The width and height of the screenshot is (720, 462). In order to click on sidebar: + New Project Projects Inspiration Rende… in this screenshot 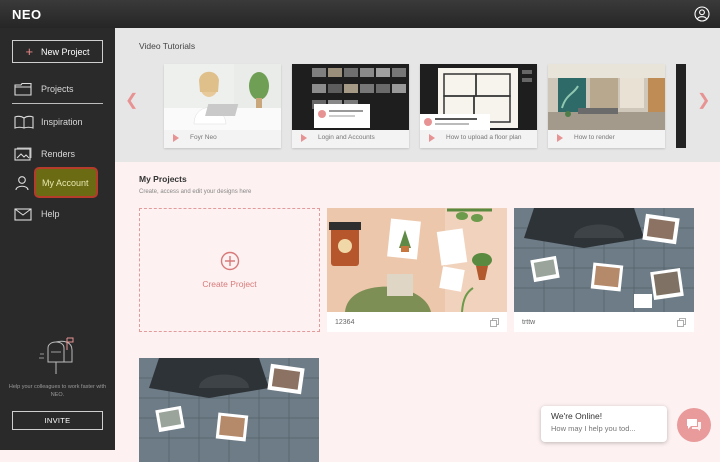, I will do `click(57, 239)`.